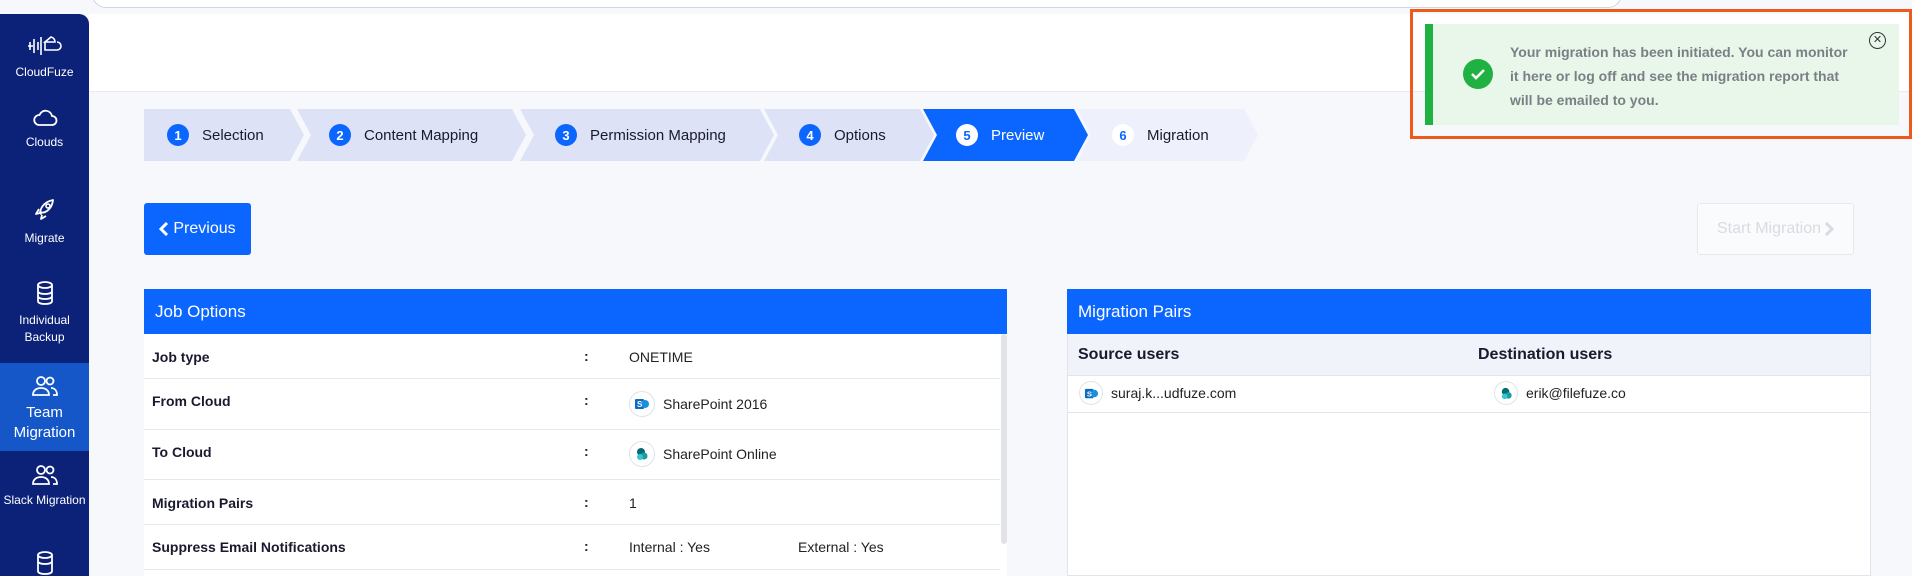 The width and height of the screenshot is (1912, 576). Describe the element at coordinates (178, 135) in the screenshot. I see `step-number: 1` at that location.